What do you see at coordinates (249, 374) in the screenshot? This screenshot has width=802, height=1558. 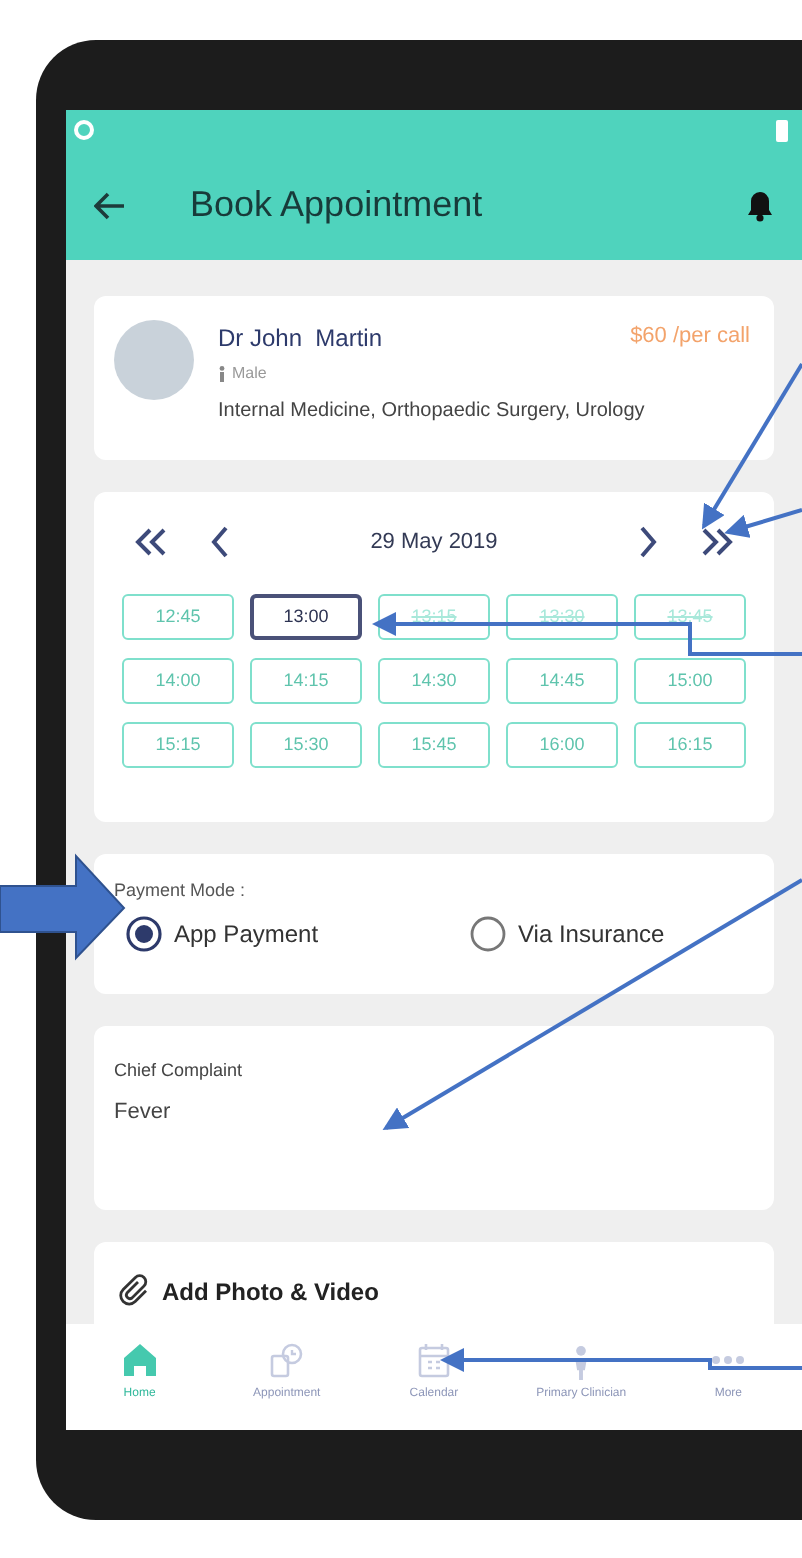 I see `gender-label: Male` at bounding box center [249, 374].